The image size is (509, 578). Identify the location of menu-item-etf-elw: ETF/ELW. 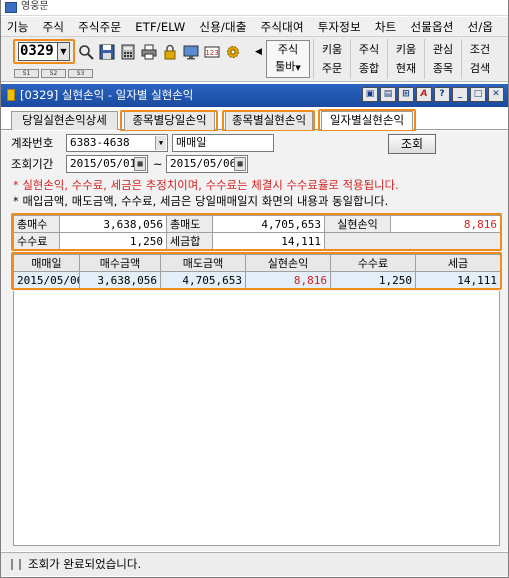
(160, 27).